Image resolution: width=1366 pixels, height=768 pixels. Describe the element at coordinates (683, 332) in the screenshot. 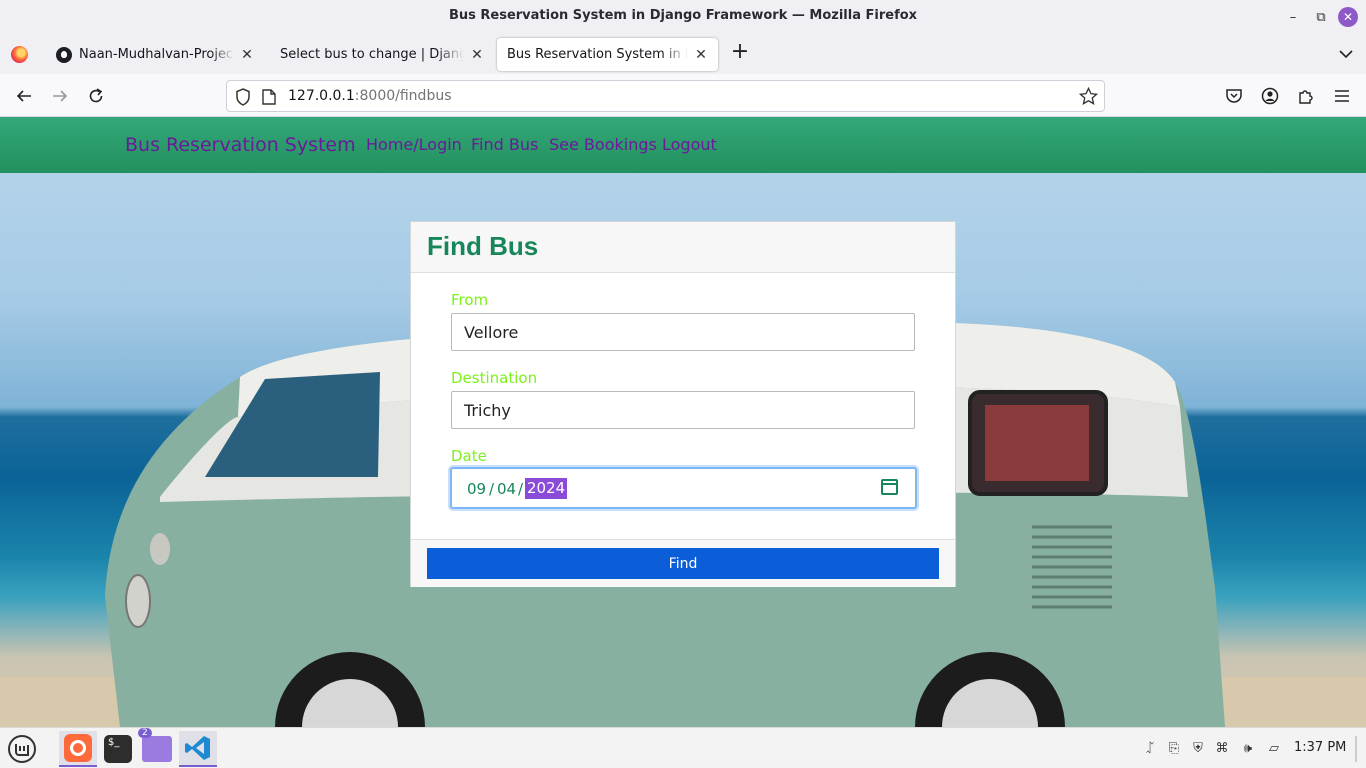

I see `from-input` at that location.